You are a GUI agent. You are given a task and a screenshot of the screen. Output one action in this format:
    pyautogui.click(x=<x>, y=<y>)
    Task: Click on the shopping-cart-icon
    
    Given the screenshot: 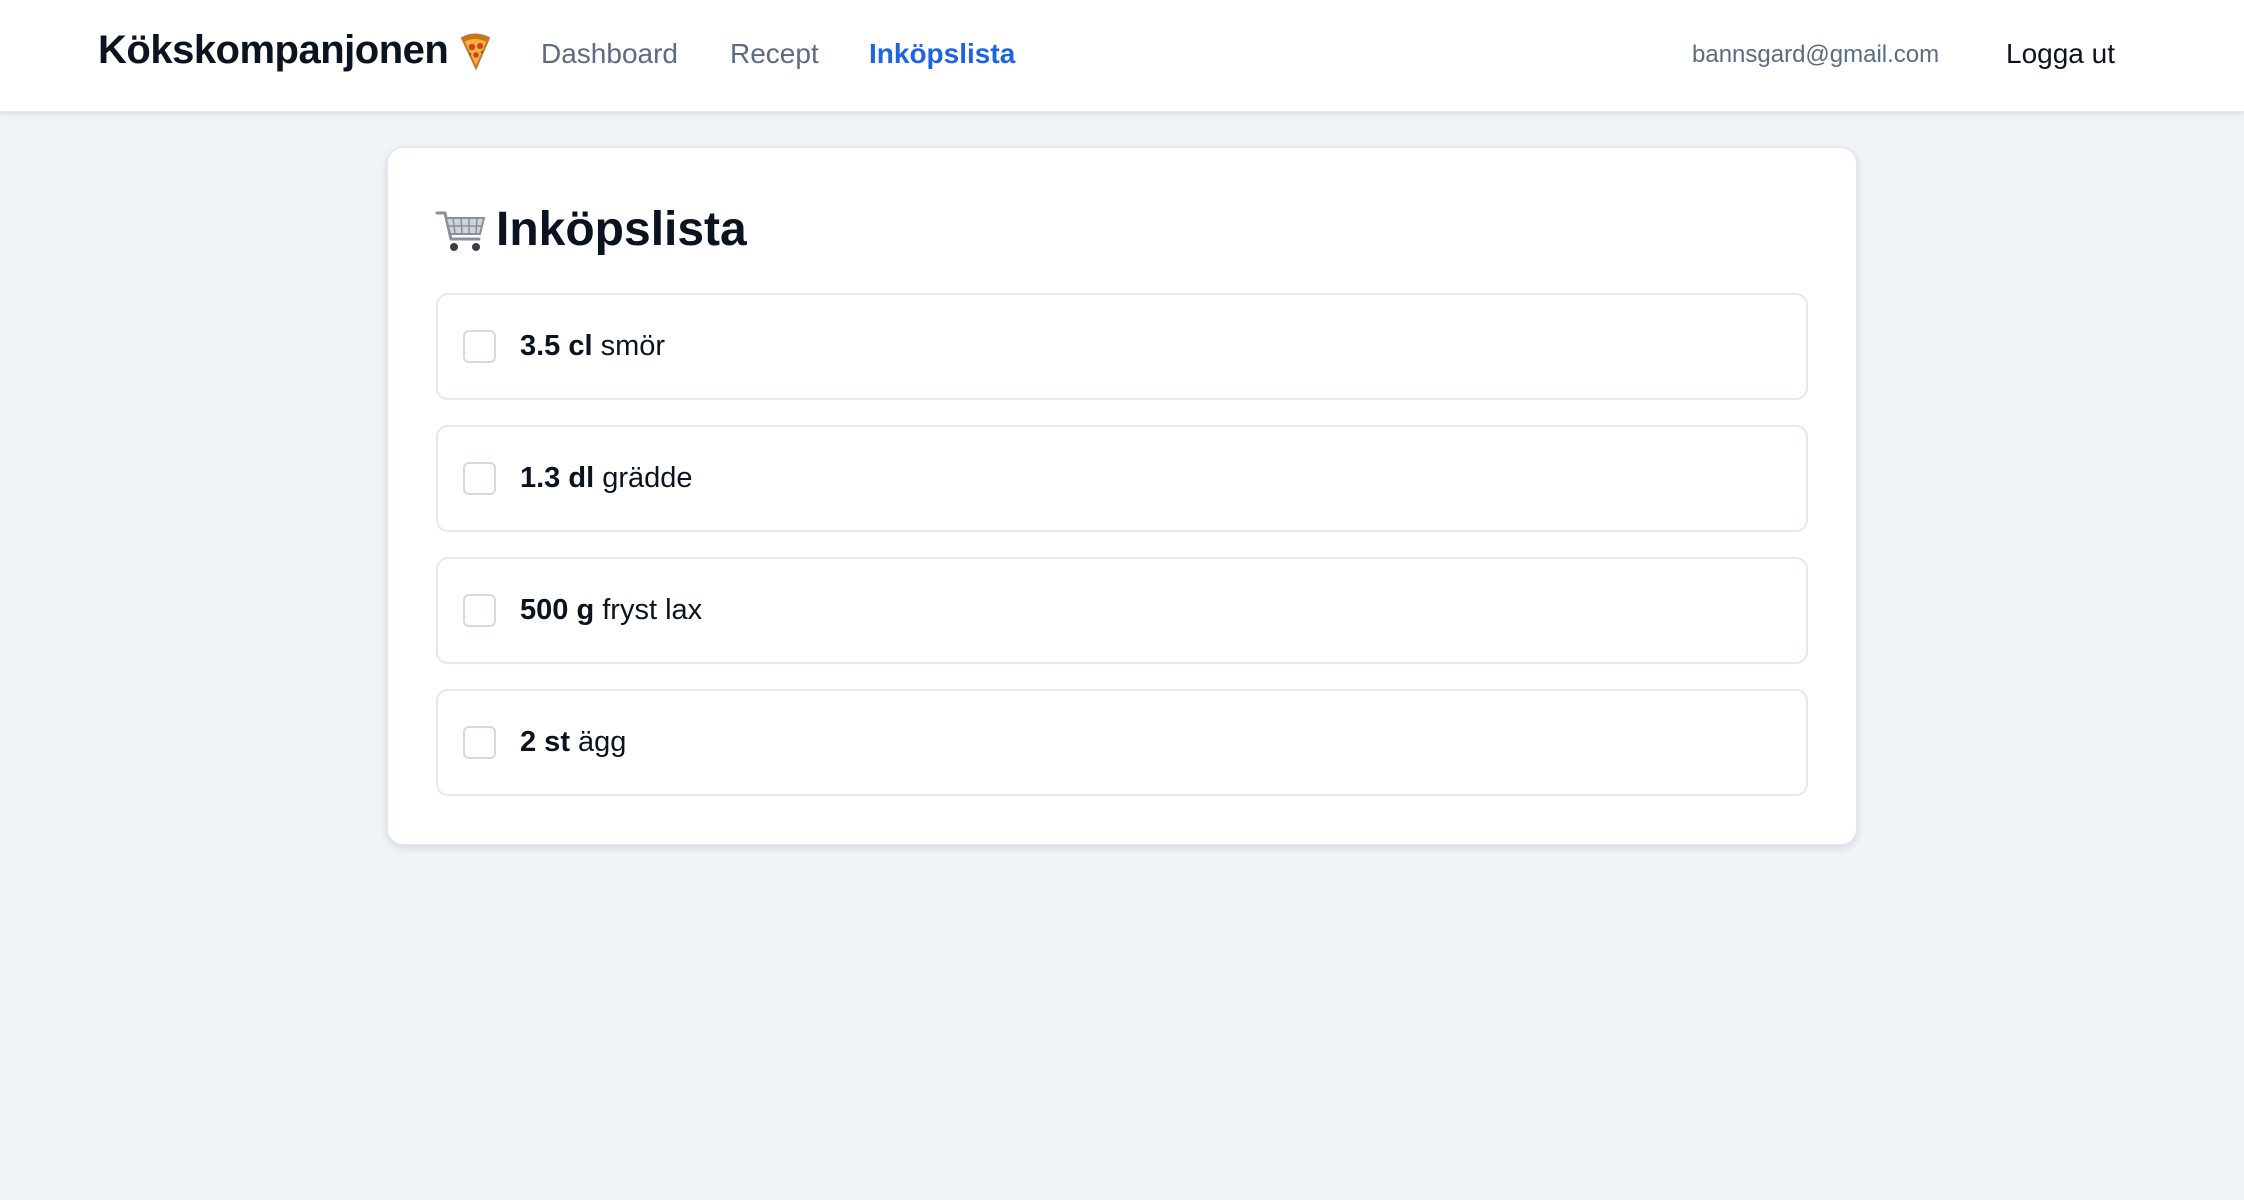 What is the action you would take?
    pyautogui.click(x=461, y=230)
    